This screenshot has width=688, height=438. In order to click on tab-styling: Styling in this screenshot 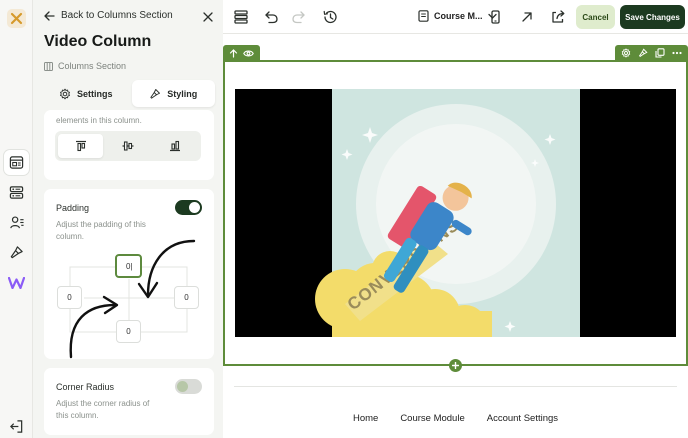, I will do `click(173, 93)`.